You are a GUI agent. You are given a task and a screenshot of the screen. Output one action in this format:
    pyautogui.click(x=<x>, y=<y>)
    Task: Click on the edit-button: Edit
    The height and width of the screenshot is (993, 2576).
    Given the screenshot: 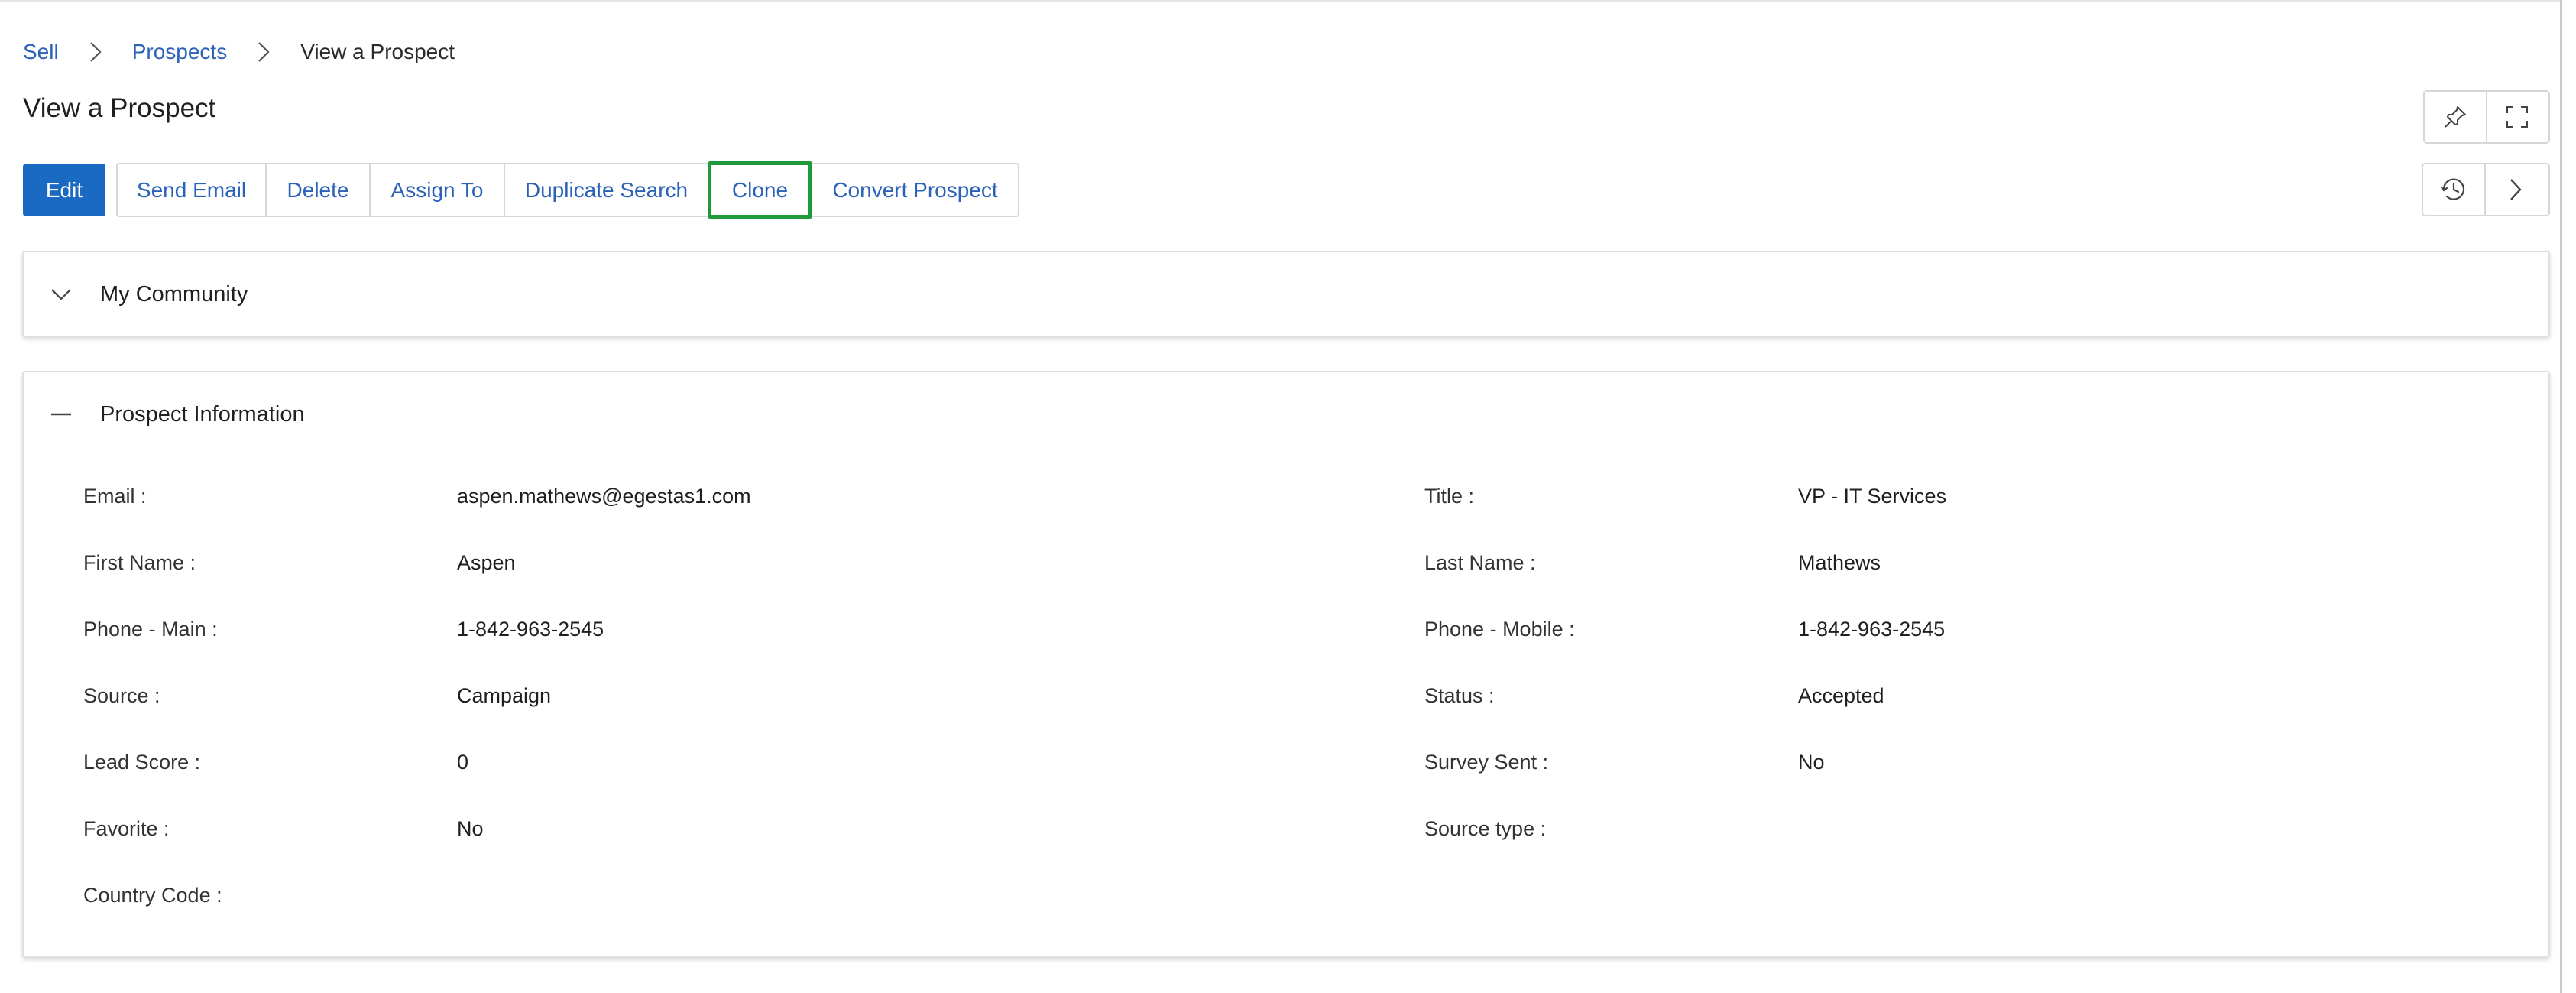 What is the action you would take?
    pyautogui.click(x=64, y=190)
    